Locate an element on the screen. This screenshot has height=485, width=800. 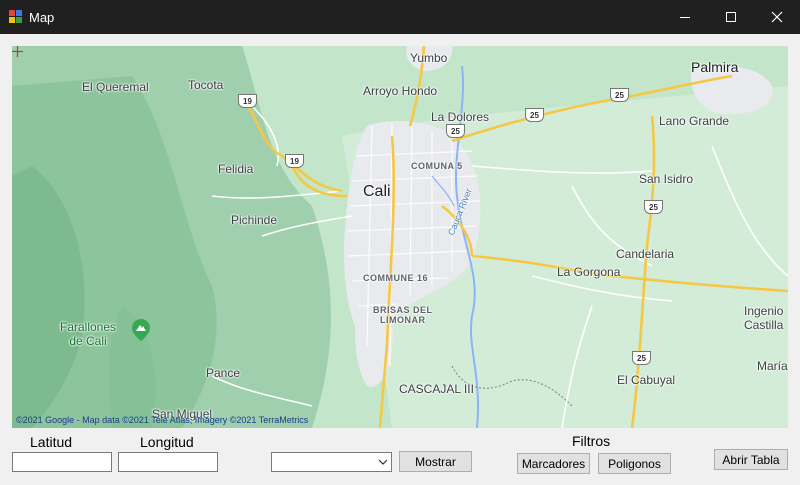
place-la-dolores: La Dolores is located at coordinates (460, 117).